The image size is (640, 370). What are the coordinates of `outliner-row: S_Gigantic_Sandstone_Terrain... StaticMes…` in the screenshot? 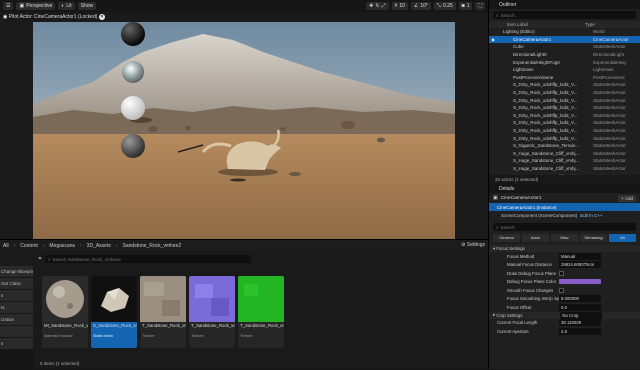 It's located at (564, 146).